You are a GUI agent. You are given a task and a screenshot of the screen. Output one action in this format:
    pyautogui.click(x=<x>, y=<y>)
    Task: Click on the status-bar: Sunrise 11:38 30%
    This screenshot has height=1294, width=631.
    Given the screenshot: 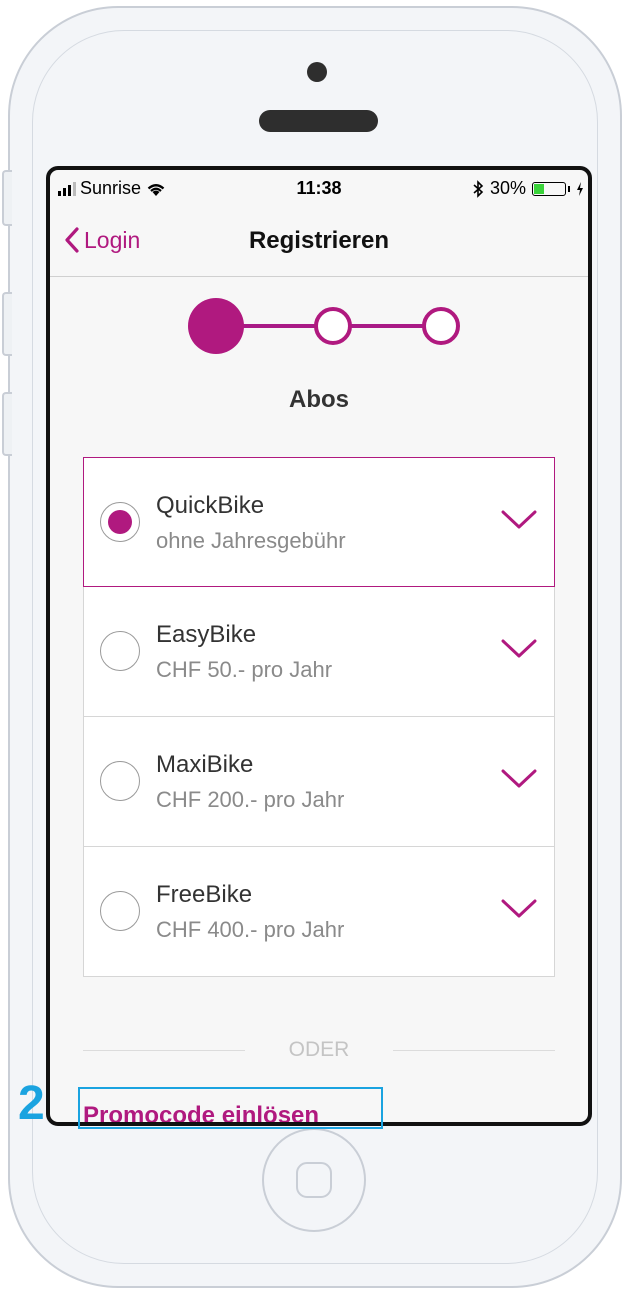 What is the action you would take?
    pyautogui.click(x=319, y=188)
    